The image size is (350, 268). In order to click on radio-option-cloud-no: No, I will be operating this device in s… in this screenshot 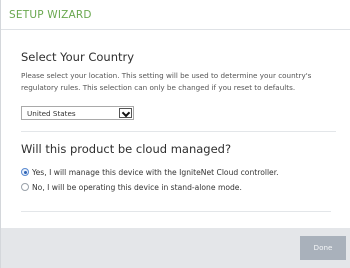, I will do `click(131, 187)`.